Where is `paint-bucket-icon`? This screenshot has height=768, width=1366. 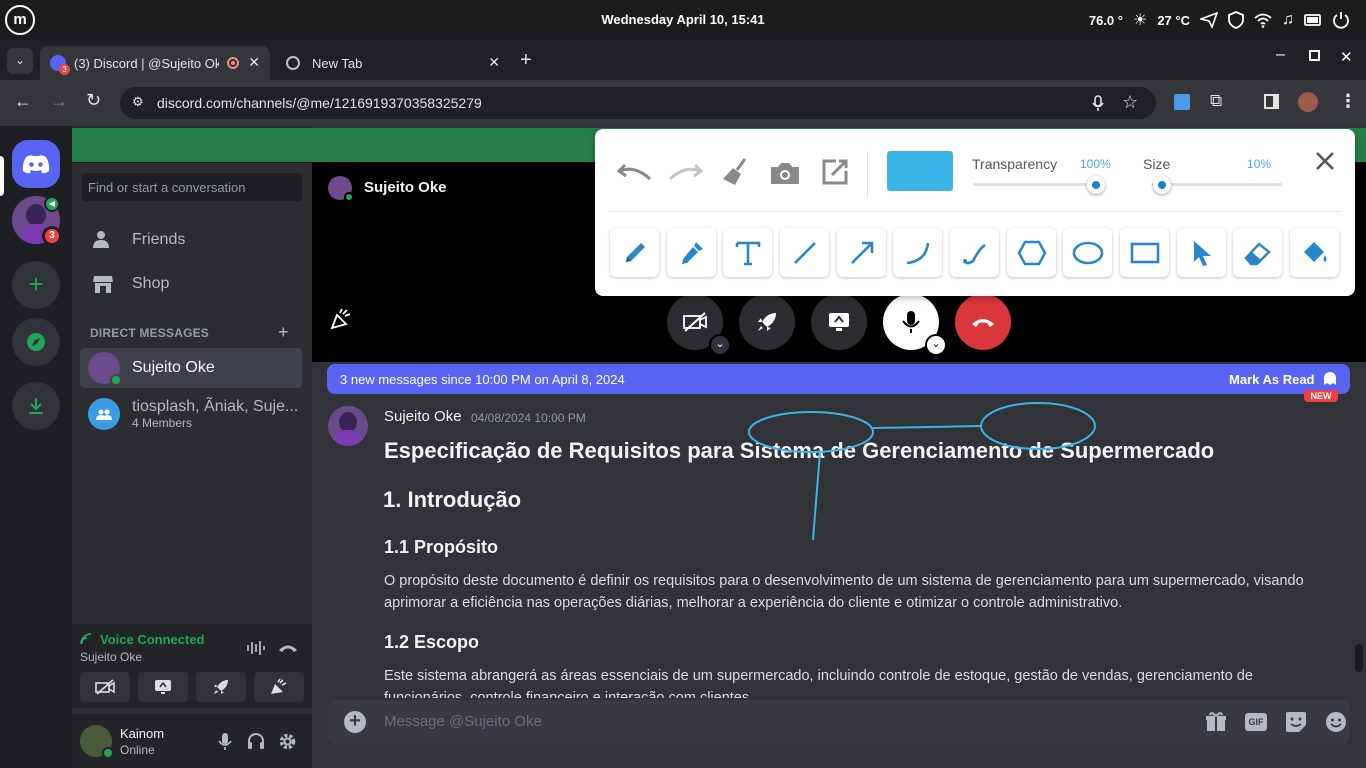
paint-bucket-icon is located at coordinates (1314, 251).